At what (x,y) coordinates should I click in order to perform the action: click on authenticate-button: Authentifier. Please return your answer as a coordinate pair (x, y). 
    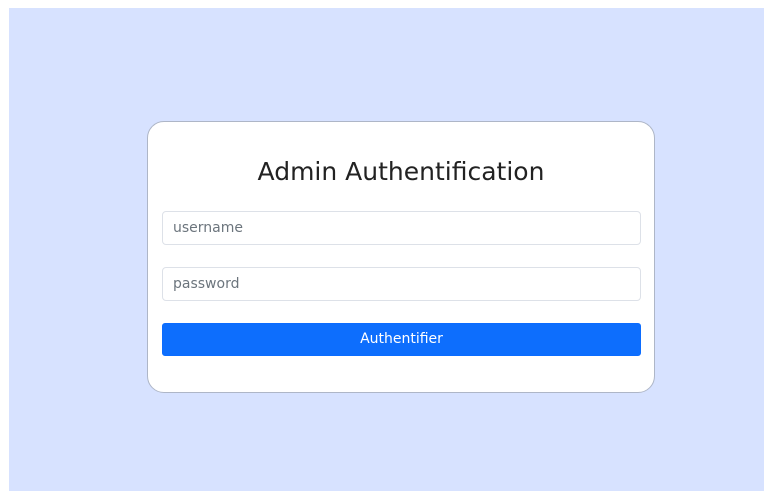
    Looking at the image, I should click on (401, 339).